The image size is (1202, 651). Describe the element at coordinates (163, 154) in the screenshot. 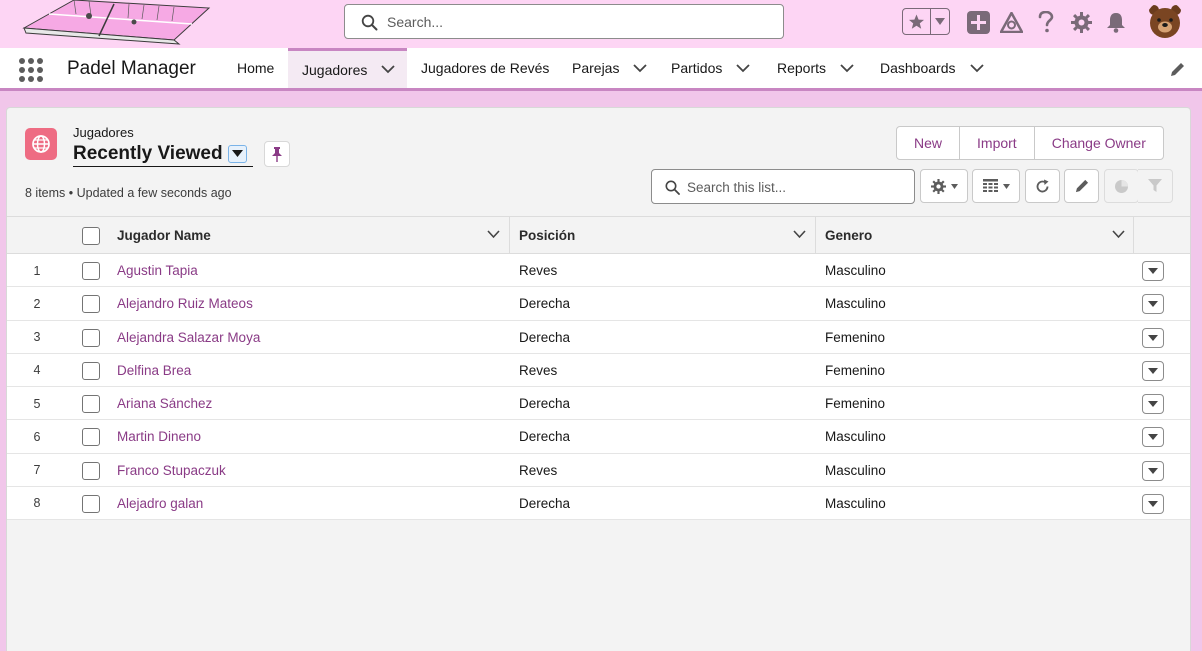

I see `list-view-selector: Recently Viewed` at that location.